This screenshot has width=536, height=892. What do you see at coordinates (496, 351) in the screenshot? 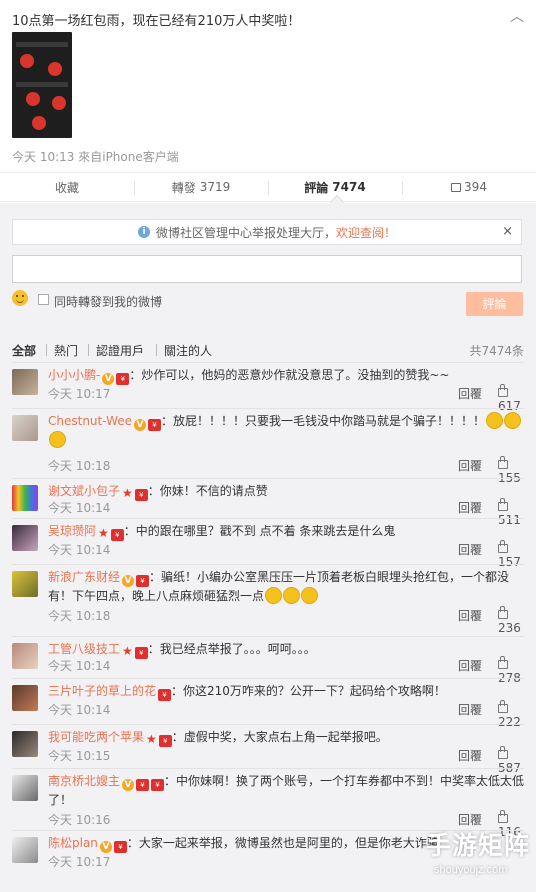
I see `comment-total: 共7474条` at bounding box center [496, 351].